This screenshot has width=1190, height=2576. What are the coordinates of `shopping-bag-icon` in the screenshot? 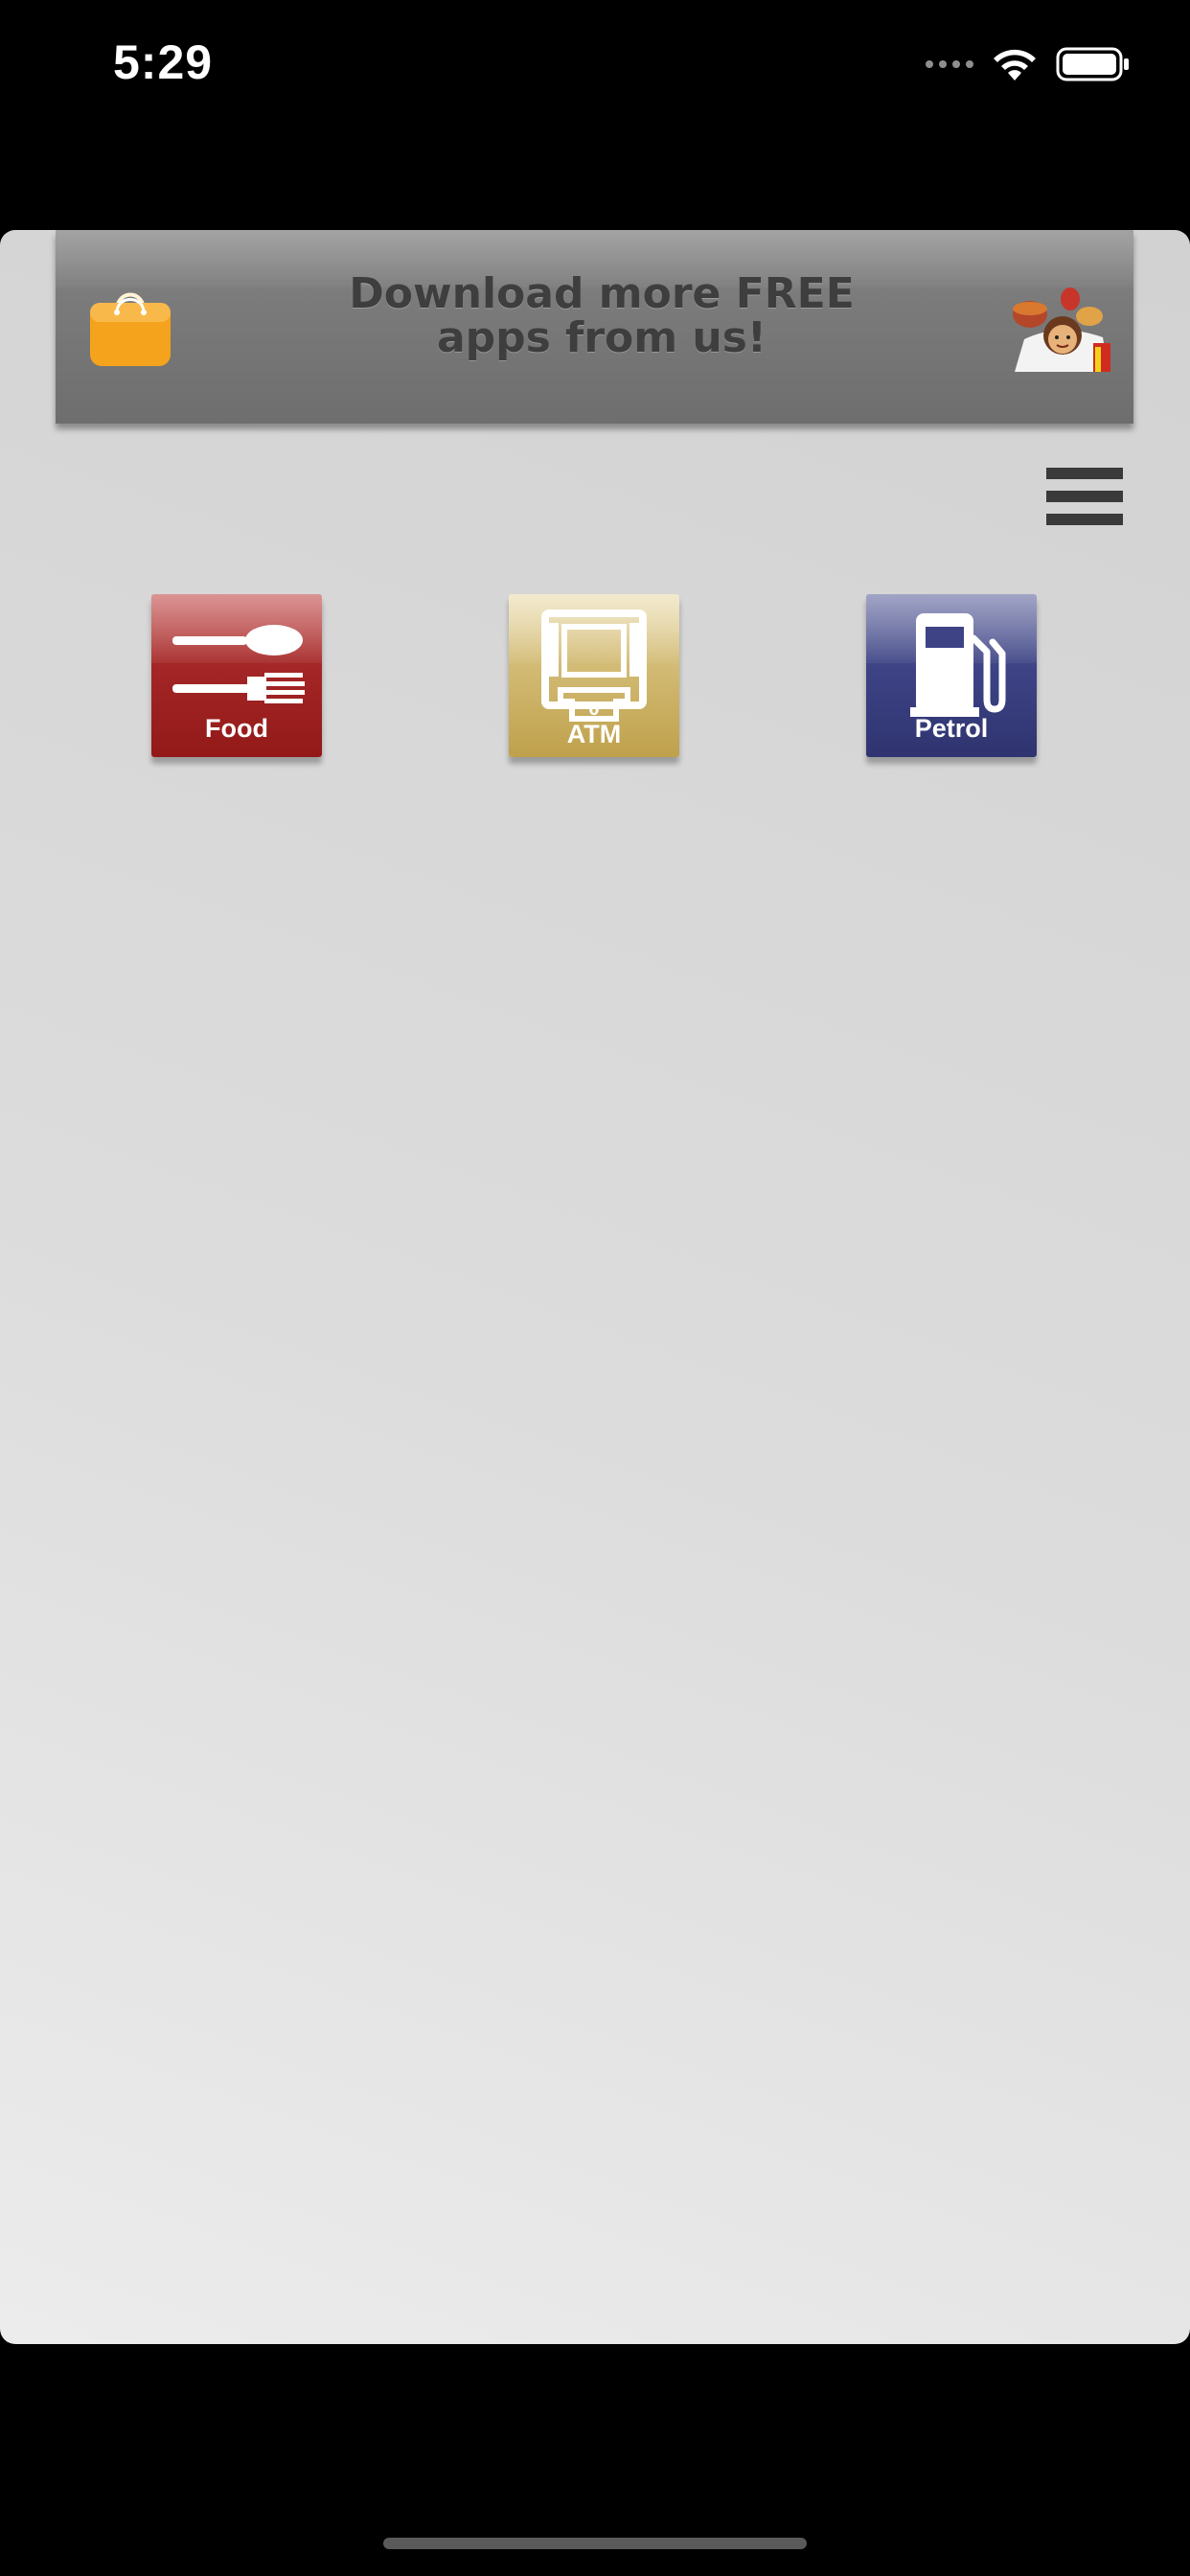 It's located at (131, 329).